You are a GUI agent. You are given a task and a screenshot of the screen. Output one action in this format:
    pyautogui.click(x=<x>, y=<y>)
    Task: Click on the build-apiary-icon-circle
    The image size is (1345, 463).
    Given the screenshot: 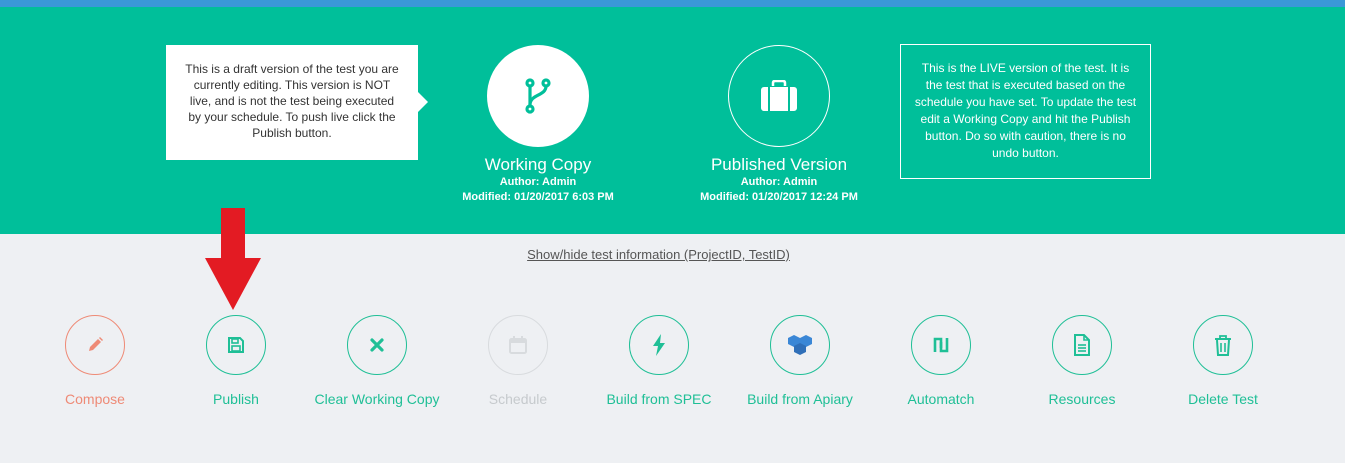 What is the action you would take?
    pyautogui.click(x=800, y=345)
    